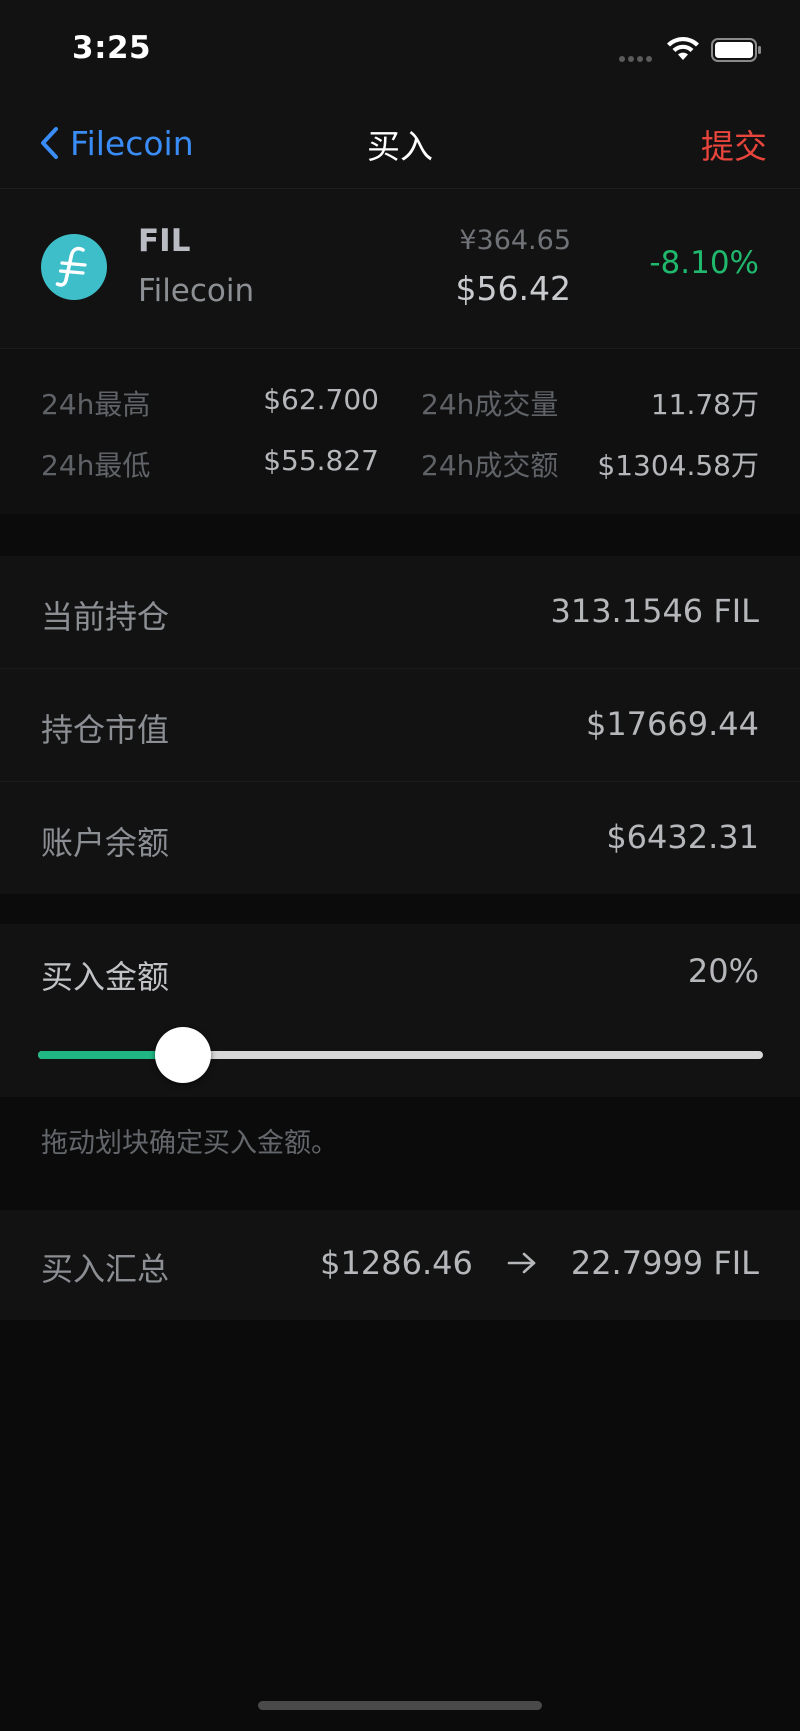 The height and width of the screenshot is (1731, 800). What do you see at coordinates (400, 838) in the screenshot?
I see `list-item: 账户余额 $6432.31` at bounding box center [400, 838].